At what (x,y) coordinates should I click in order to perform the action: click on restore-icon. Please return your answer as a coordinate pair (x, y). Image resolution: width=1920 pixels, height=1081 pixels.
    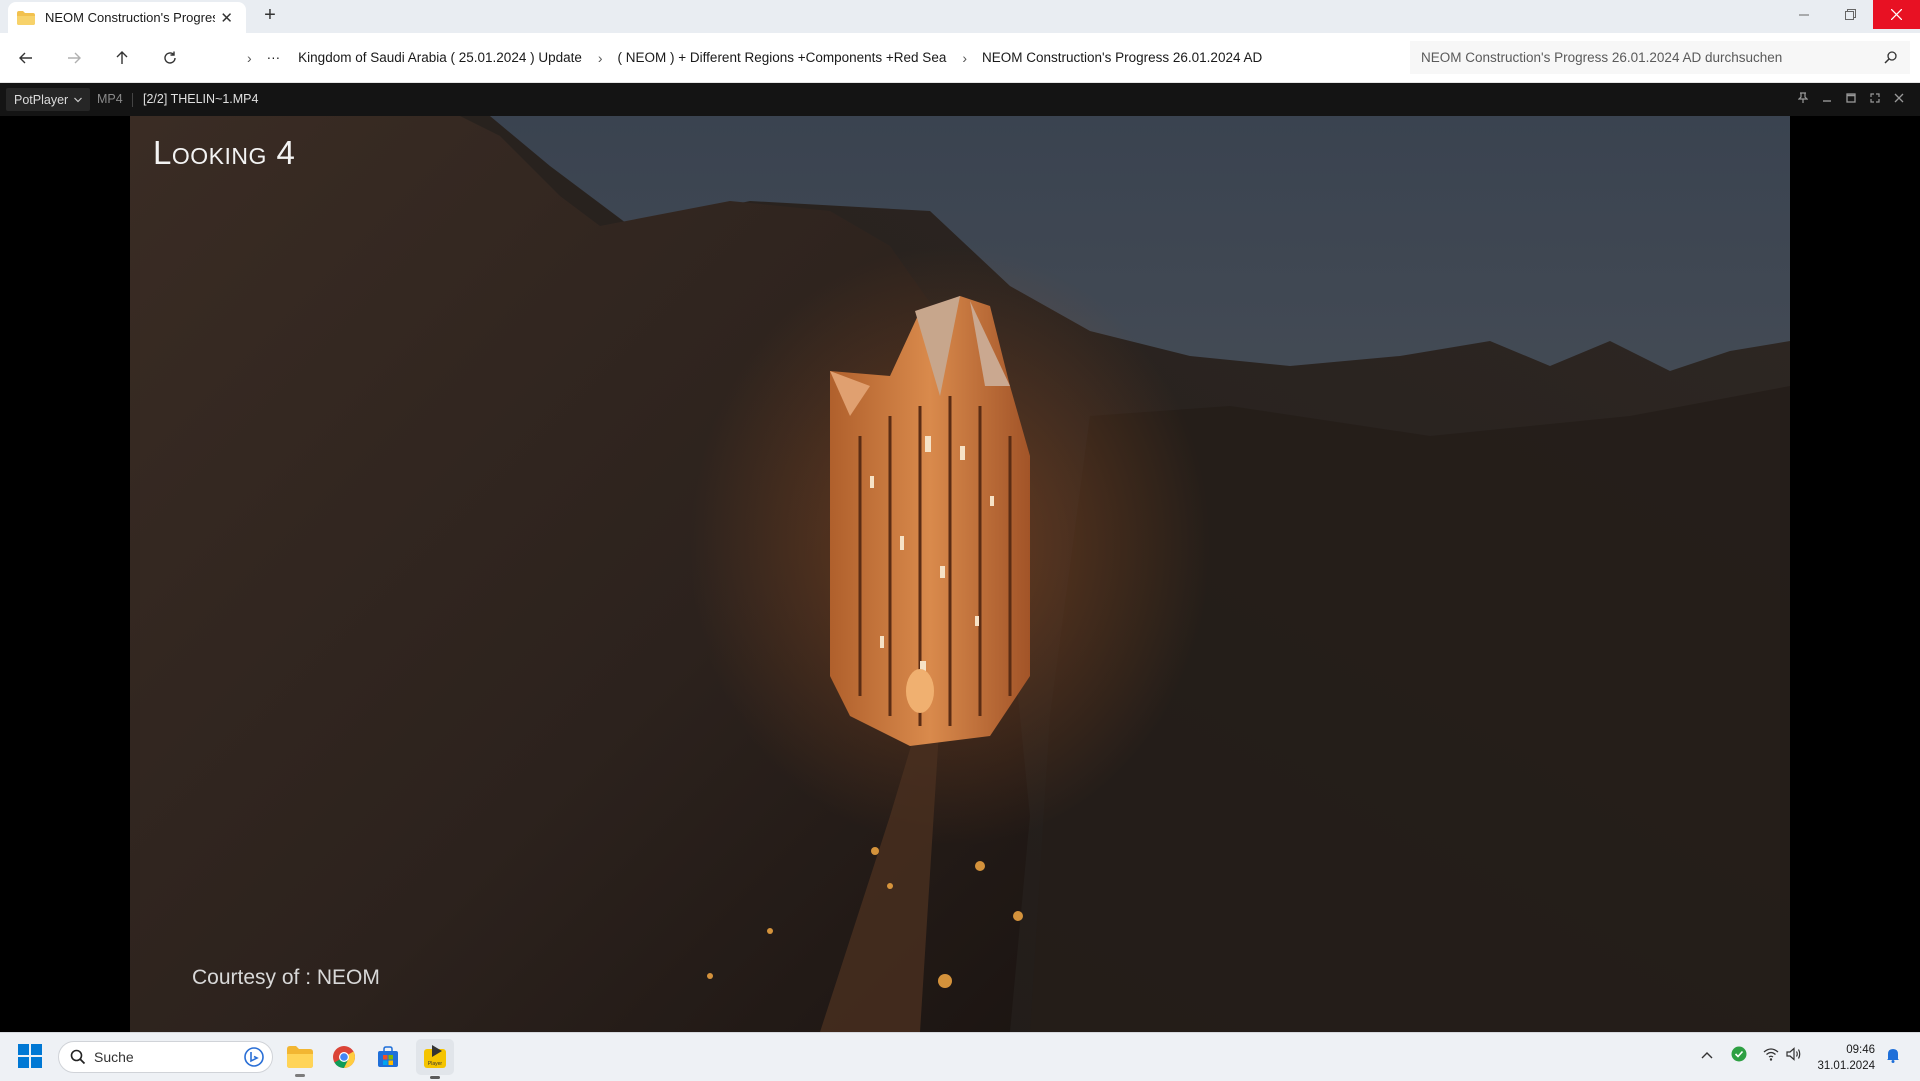
    Looking at the image, I should click on (1850, 14).